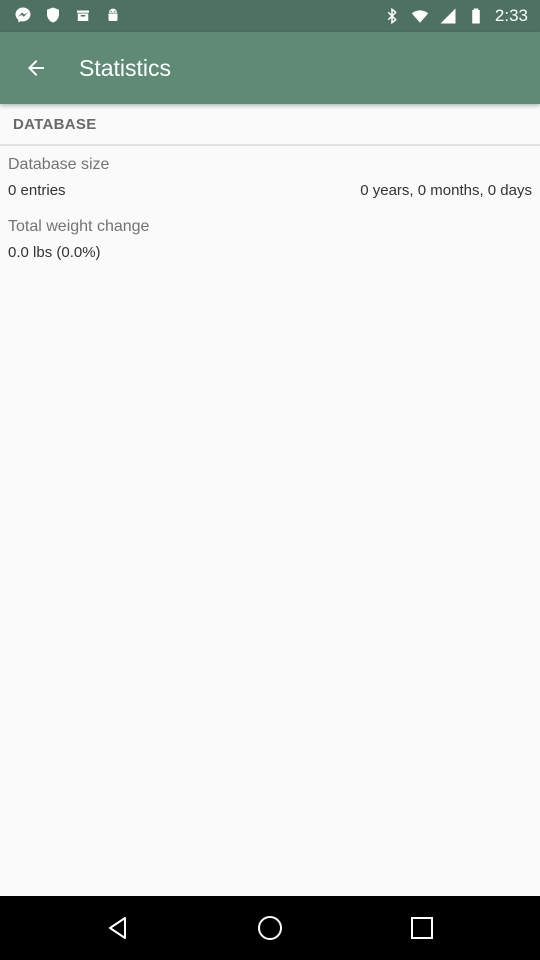  Describe the element at coordinates (392, 16) in the screenshot. I see `bluetooth-icon` at that location.